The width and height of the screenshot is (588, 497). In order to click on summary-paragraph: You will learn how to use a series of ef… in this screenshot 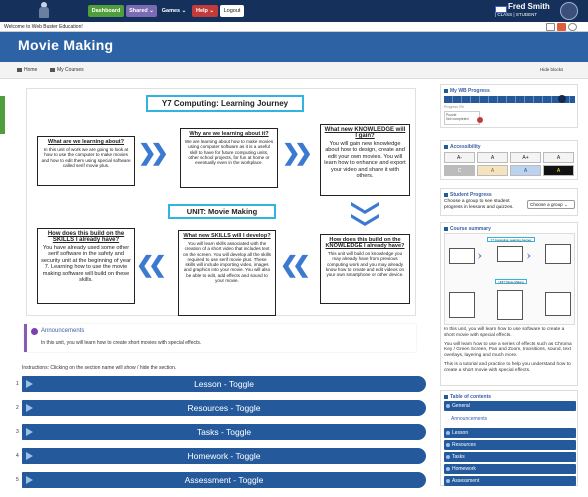, I will do `click(508, 350)`.